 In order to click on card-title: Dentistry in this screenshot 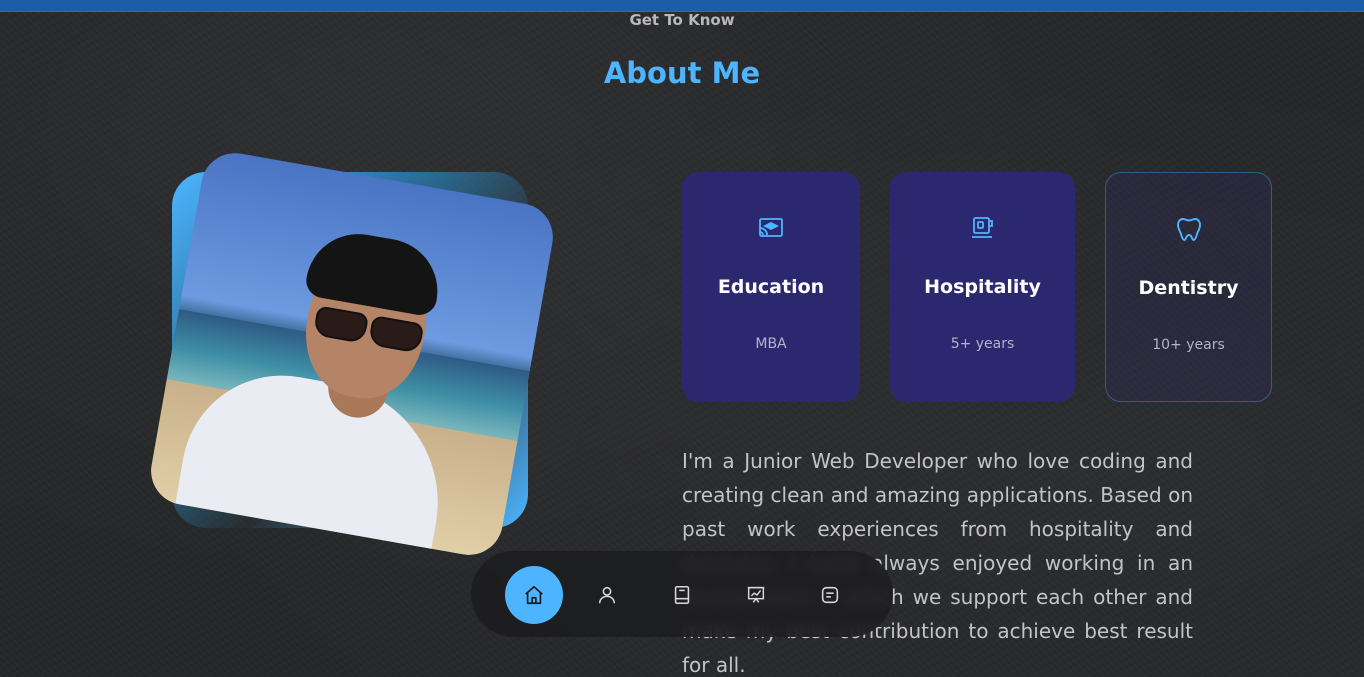, I will do `click(1188, 288)`.